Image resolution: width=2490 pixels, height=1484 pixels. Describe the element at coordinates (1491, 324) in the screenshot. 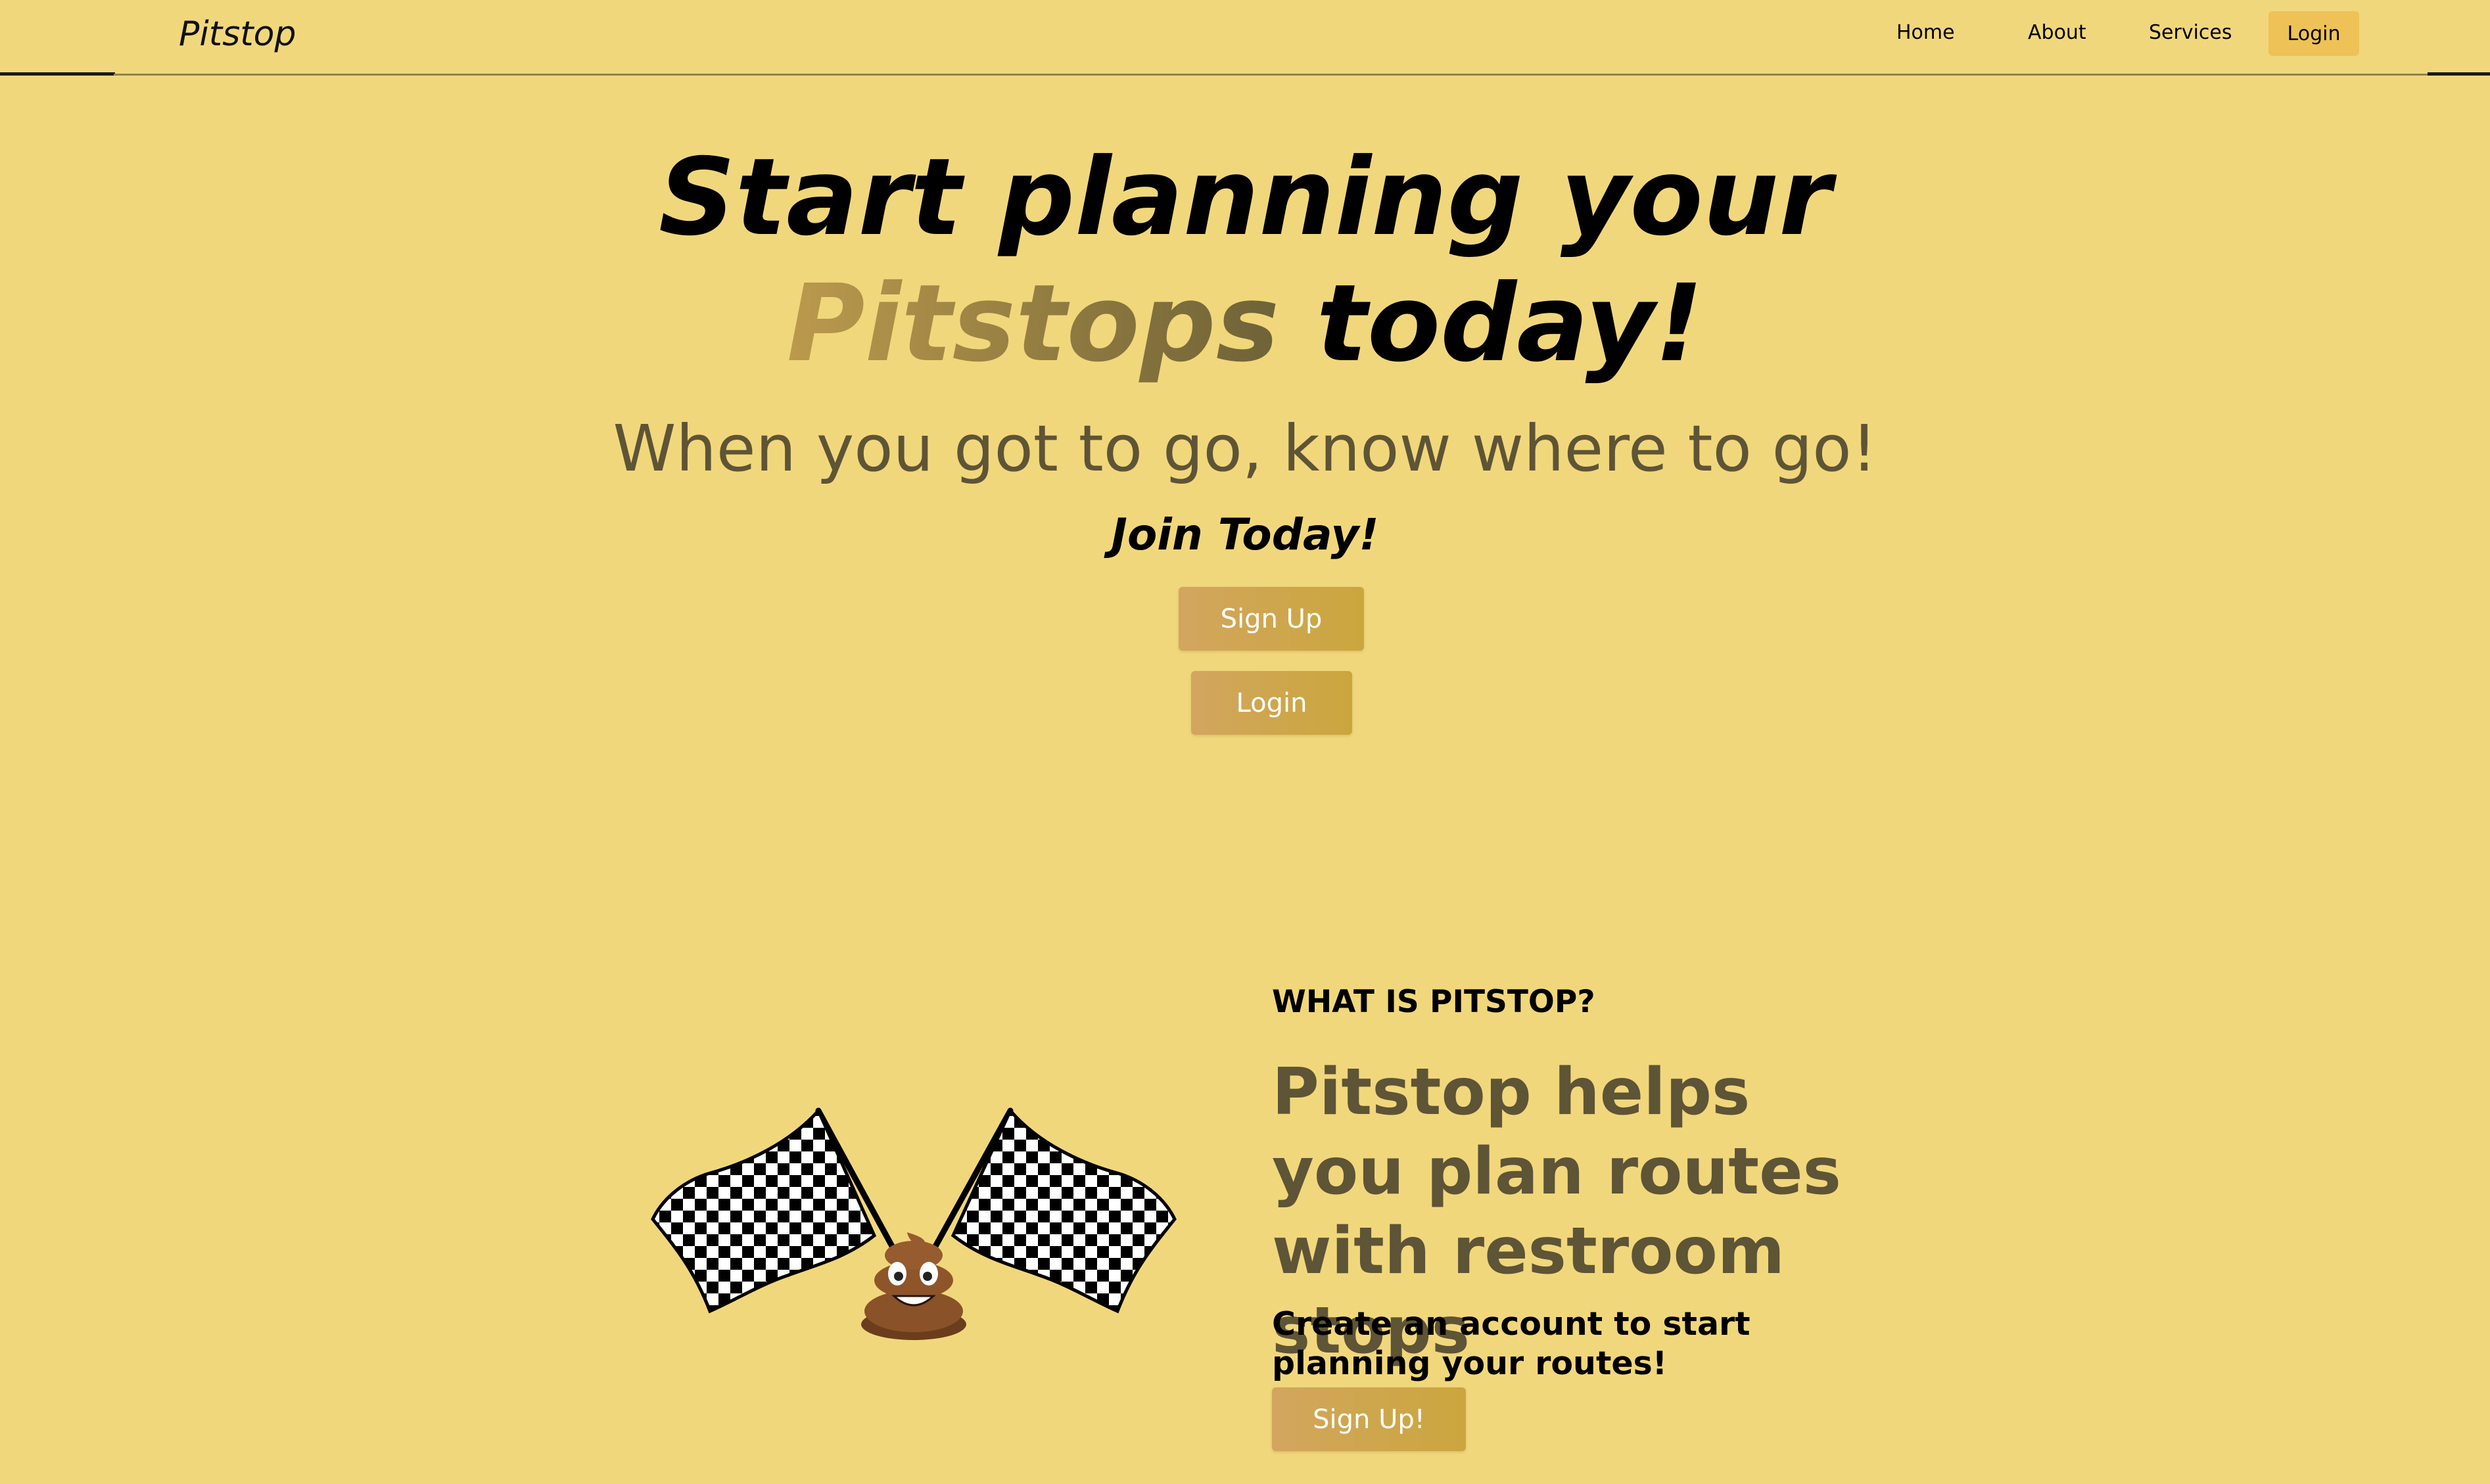

I see `hero-title-rest: today!` at that location.